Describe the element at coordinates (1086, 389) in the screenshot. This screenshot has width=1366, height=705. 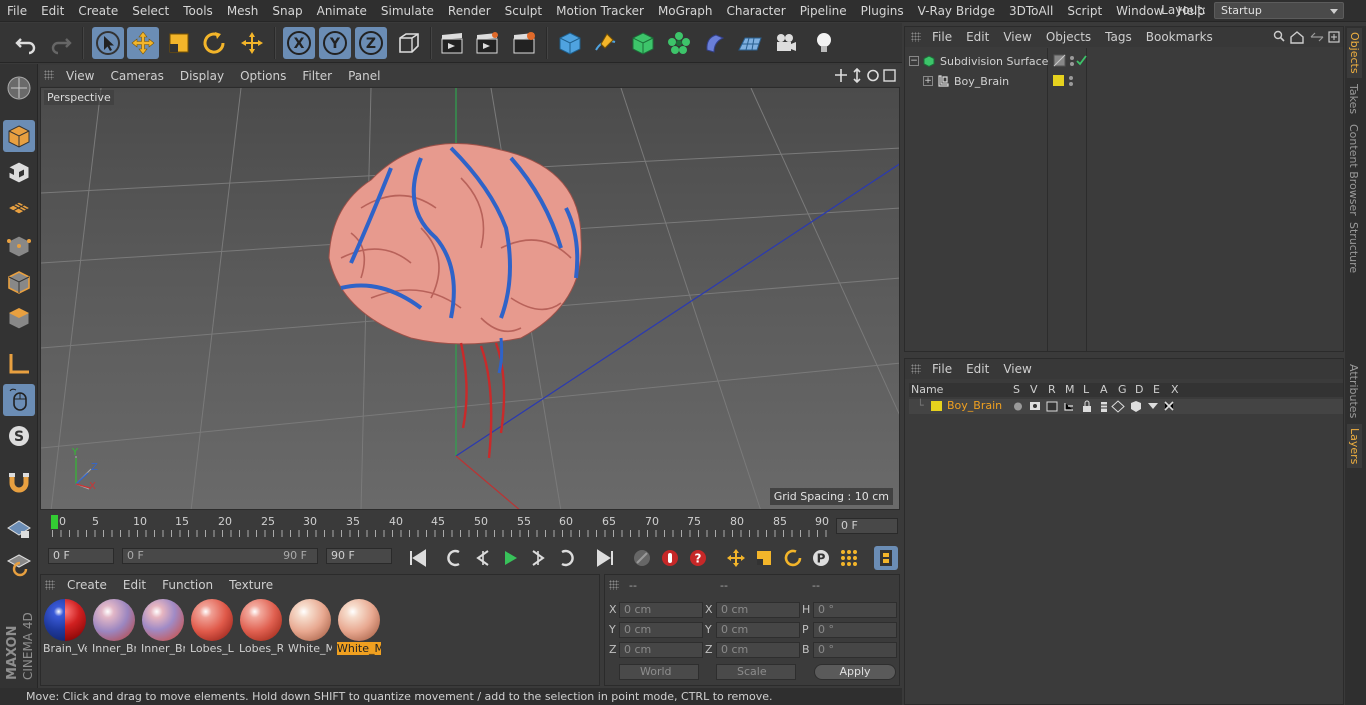
I see `column-locked: L` at that location.